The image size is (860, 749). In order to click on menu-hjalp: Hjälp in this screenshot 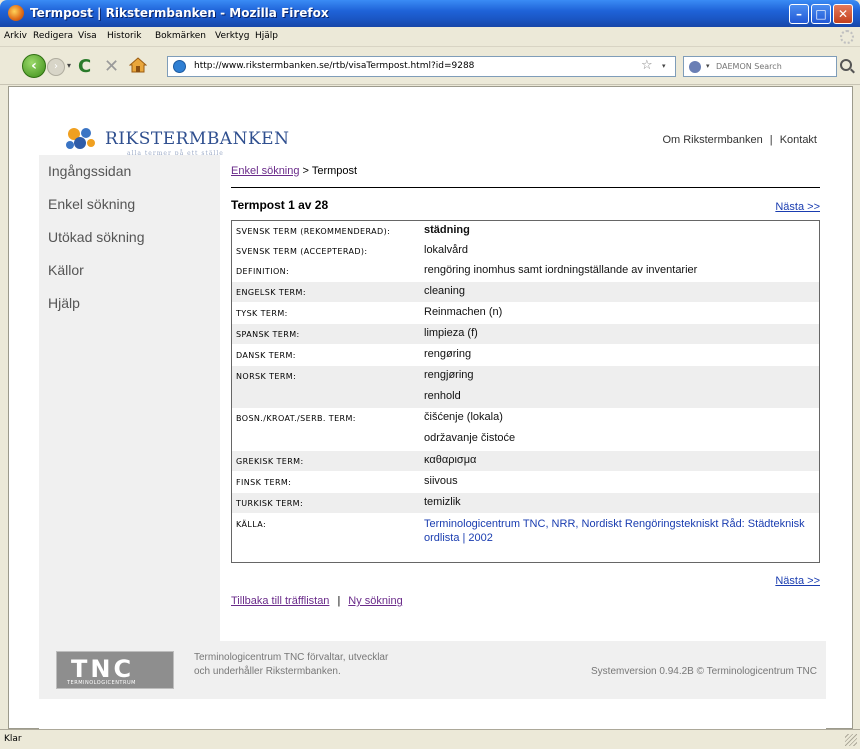, I will do `click(266, 36)`.